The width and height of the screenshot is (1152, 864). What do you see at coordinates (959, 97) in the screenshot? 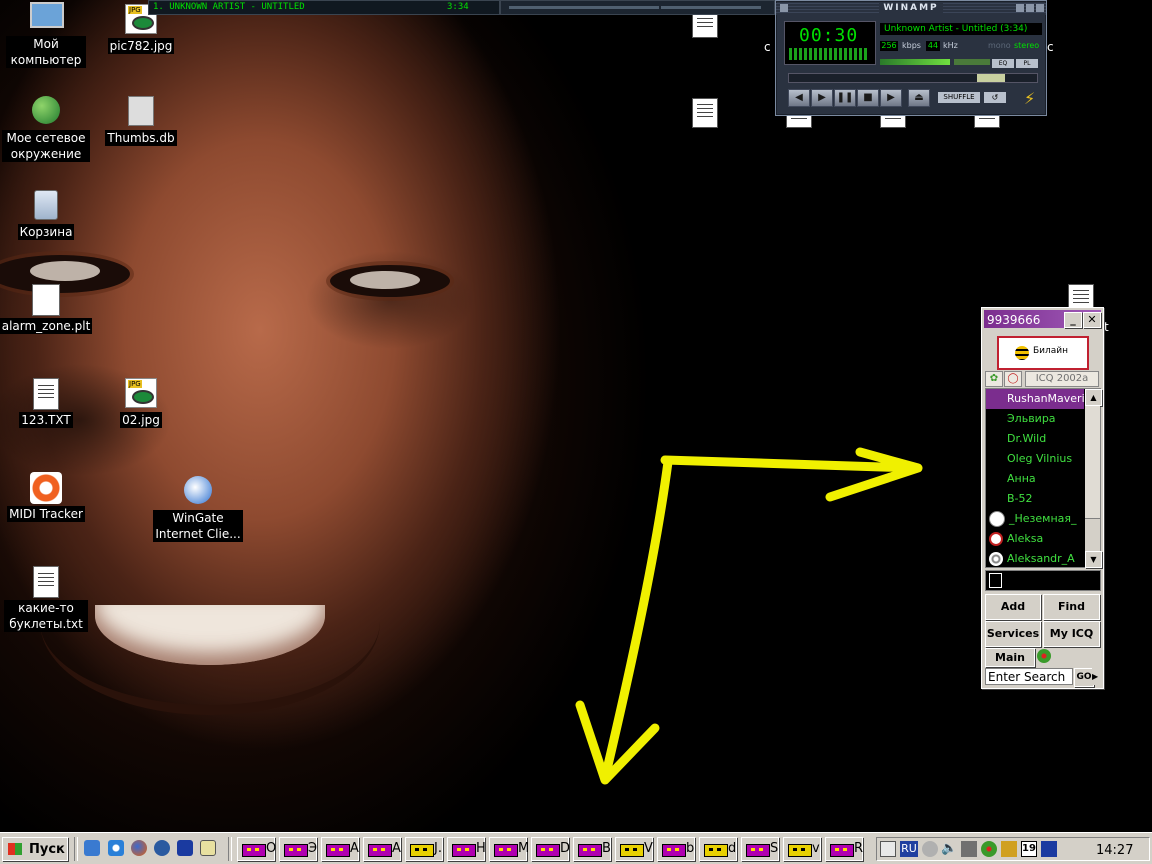
I see `shuffle-button: SHUFFLE` at bounding box center [959, 97].